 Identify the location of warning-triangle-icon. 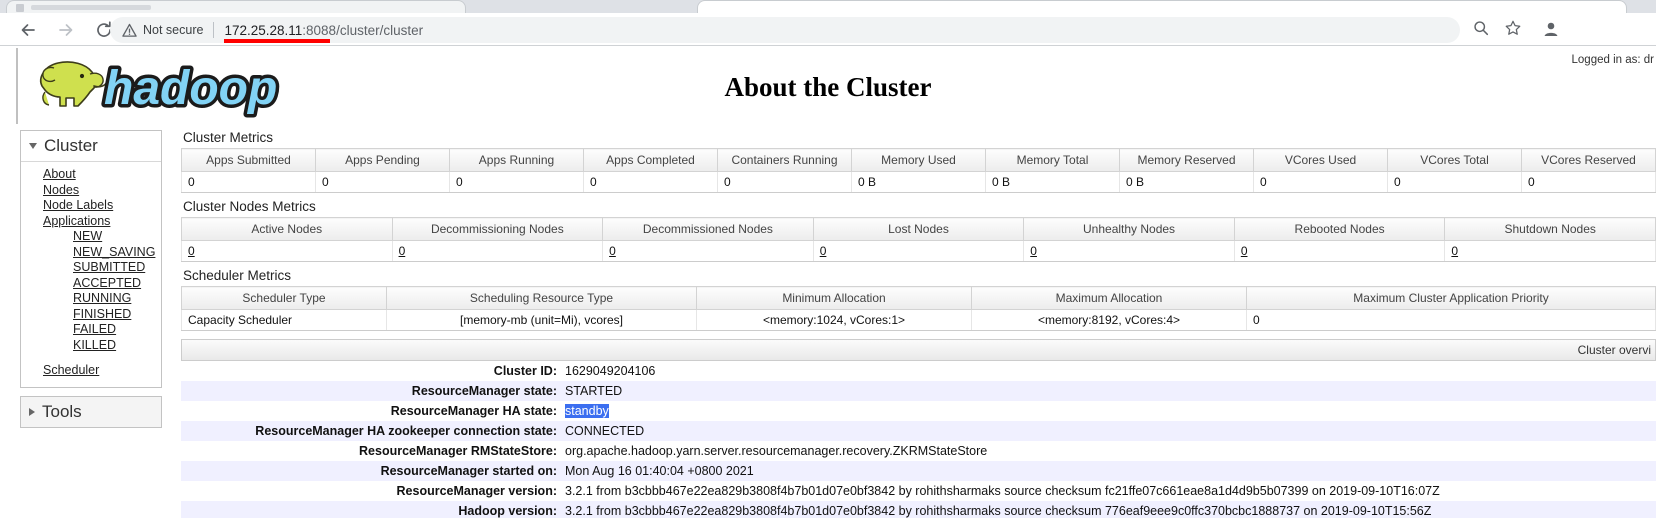
(129, 30).